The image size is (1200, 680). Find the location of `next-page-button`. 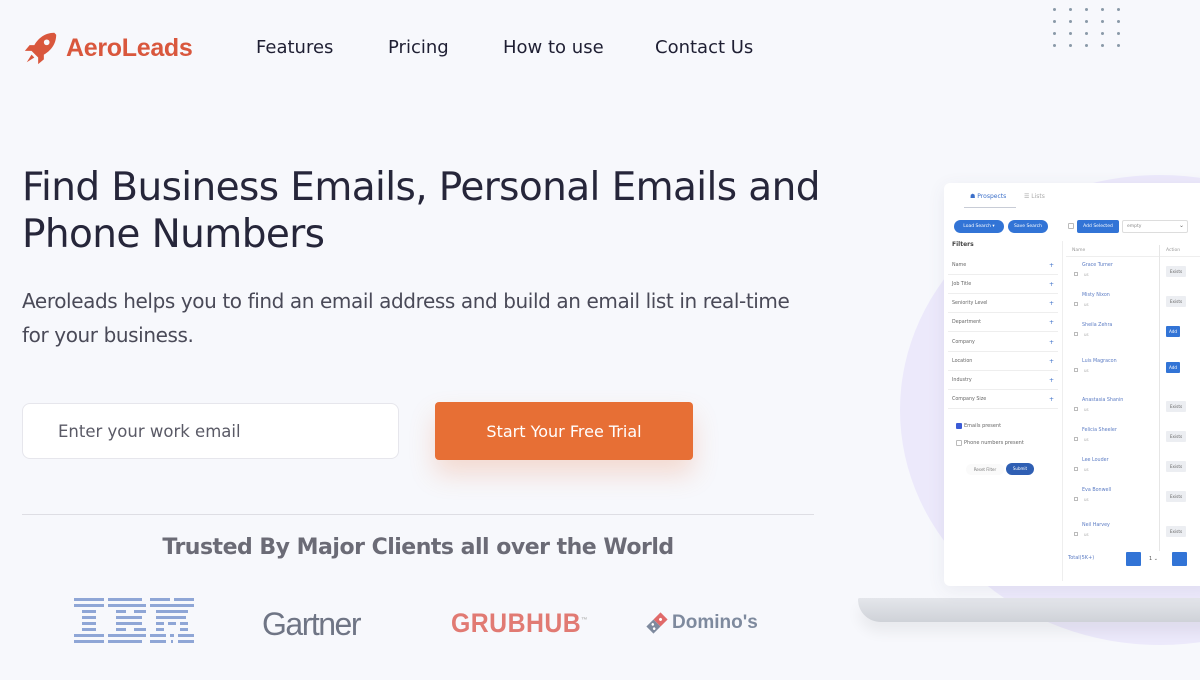

next-page-button is located at coordinates (1179, 559).